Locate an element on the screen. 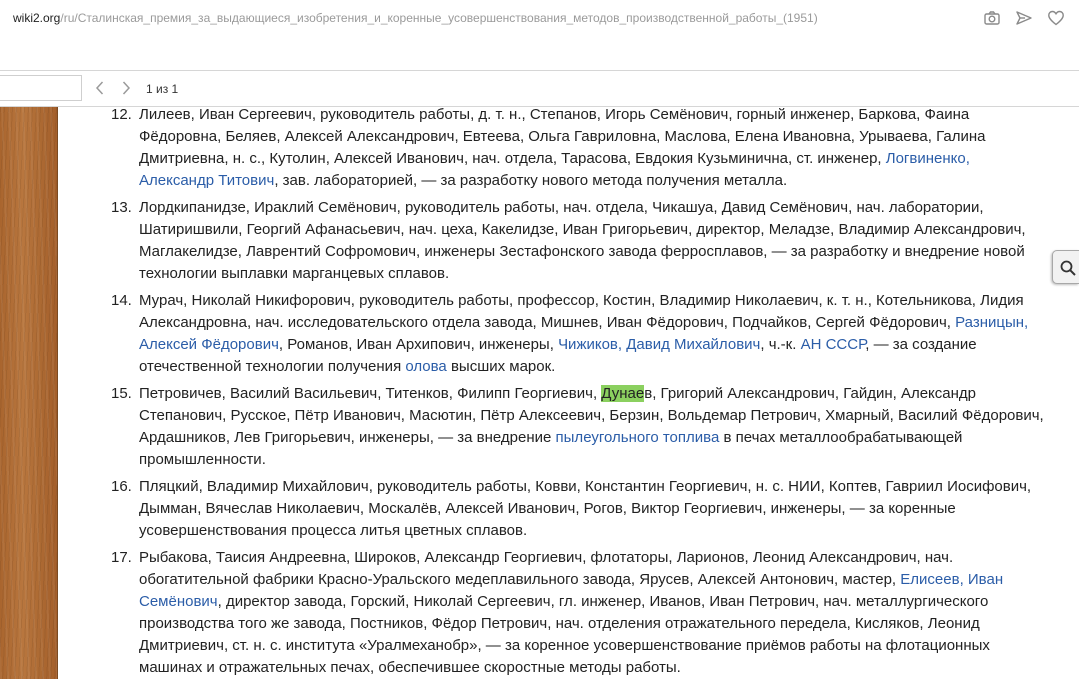 The height and width of the screenshot is (679, 1079). chevron-left-icon is located at coordinates (99, 88).